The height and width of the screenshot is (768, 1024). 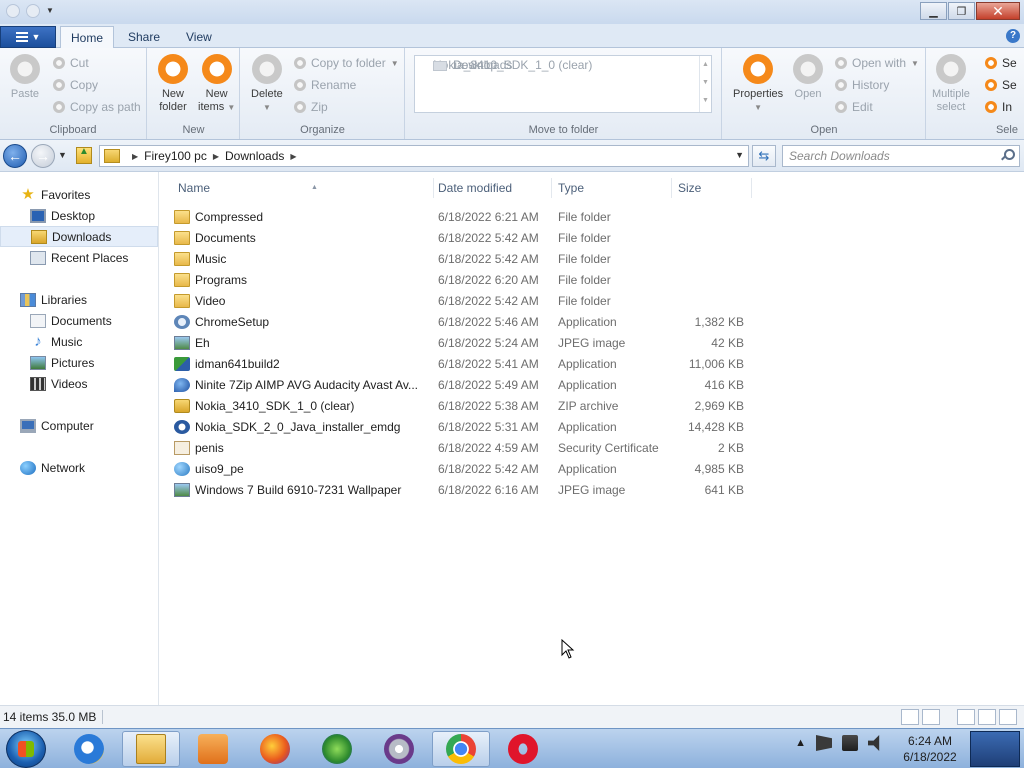 I want to click on file-name-cell: Nokia_SDK_2_0_Java_installer_emdg, so click(x=304, y=426).